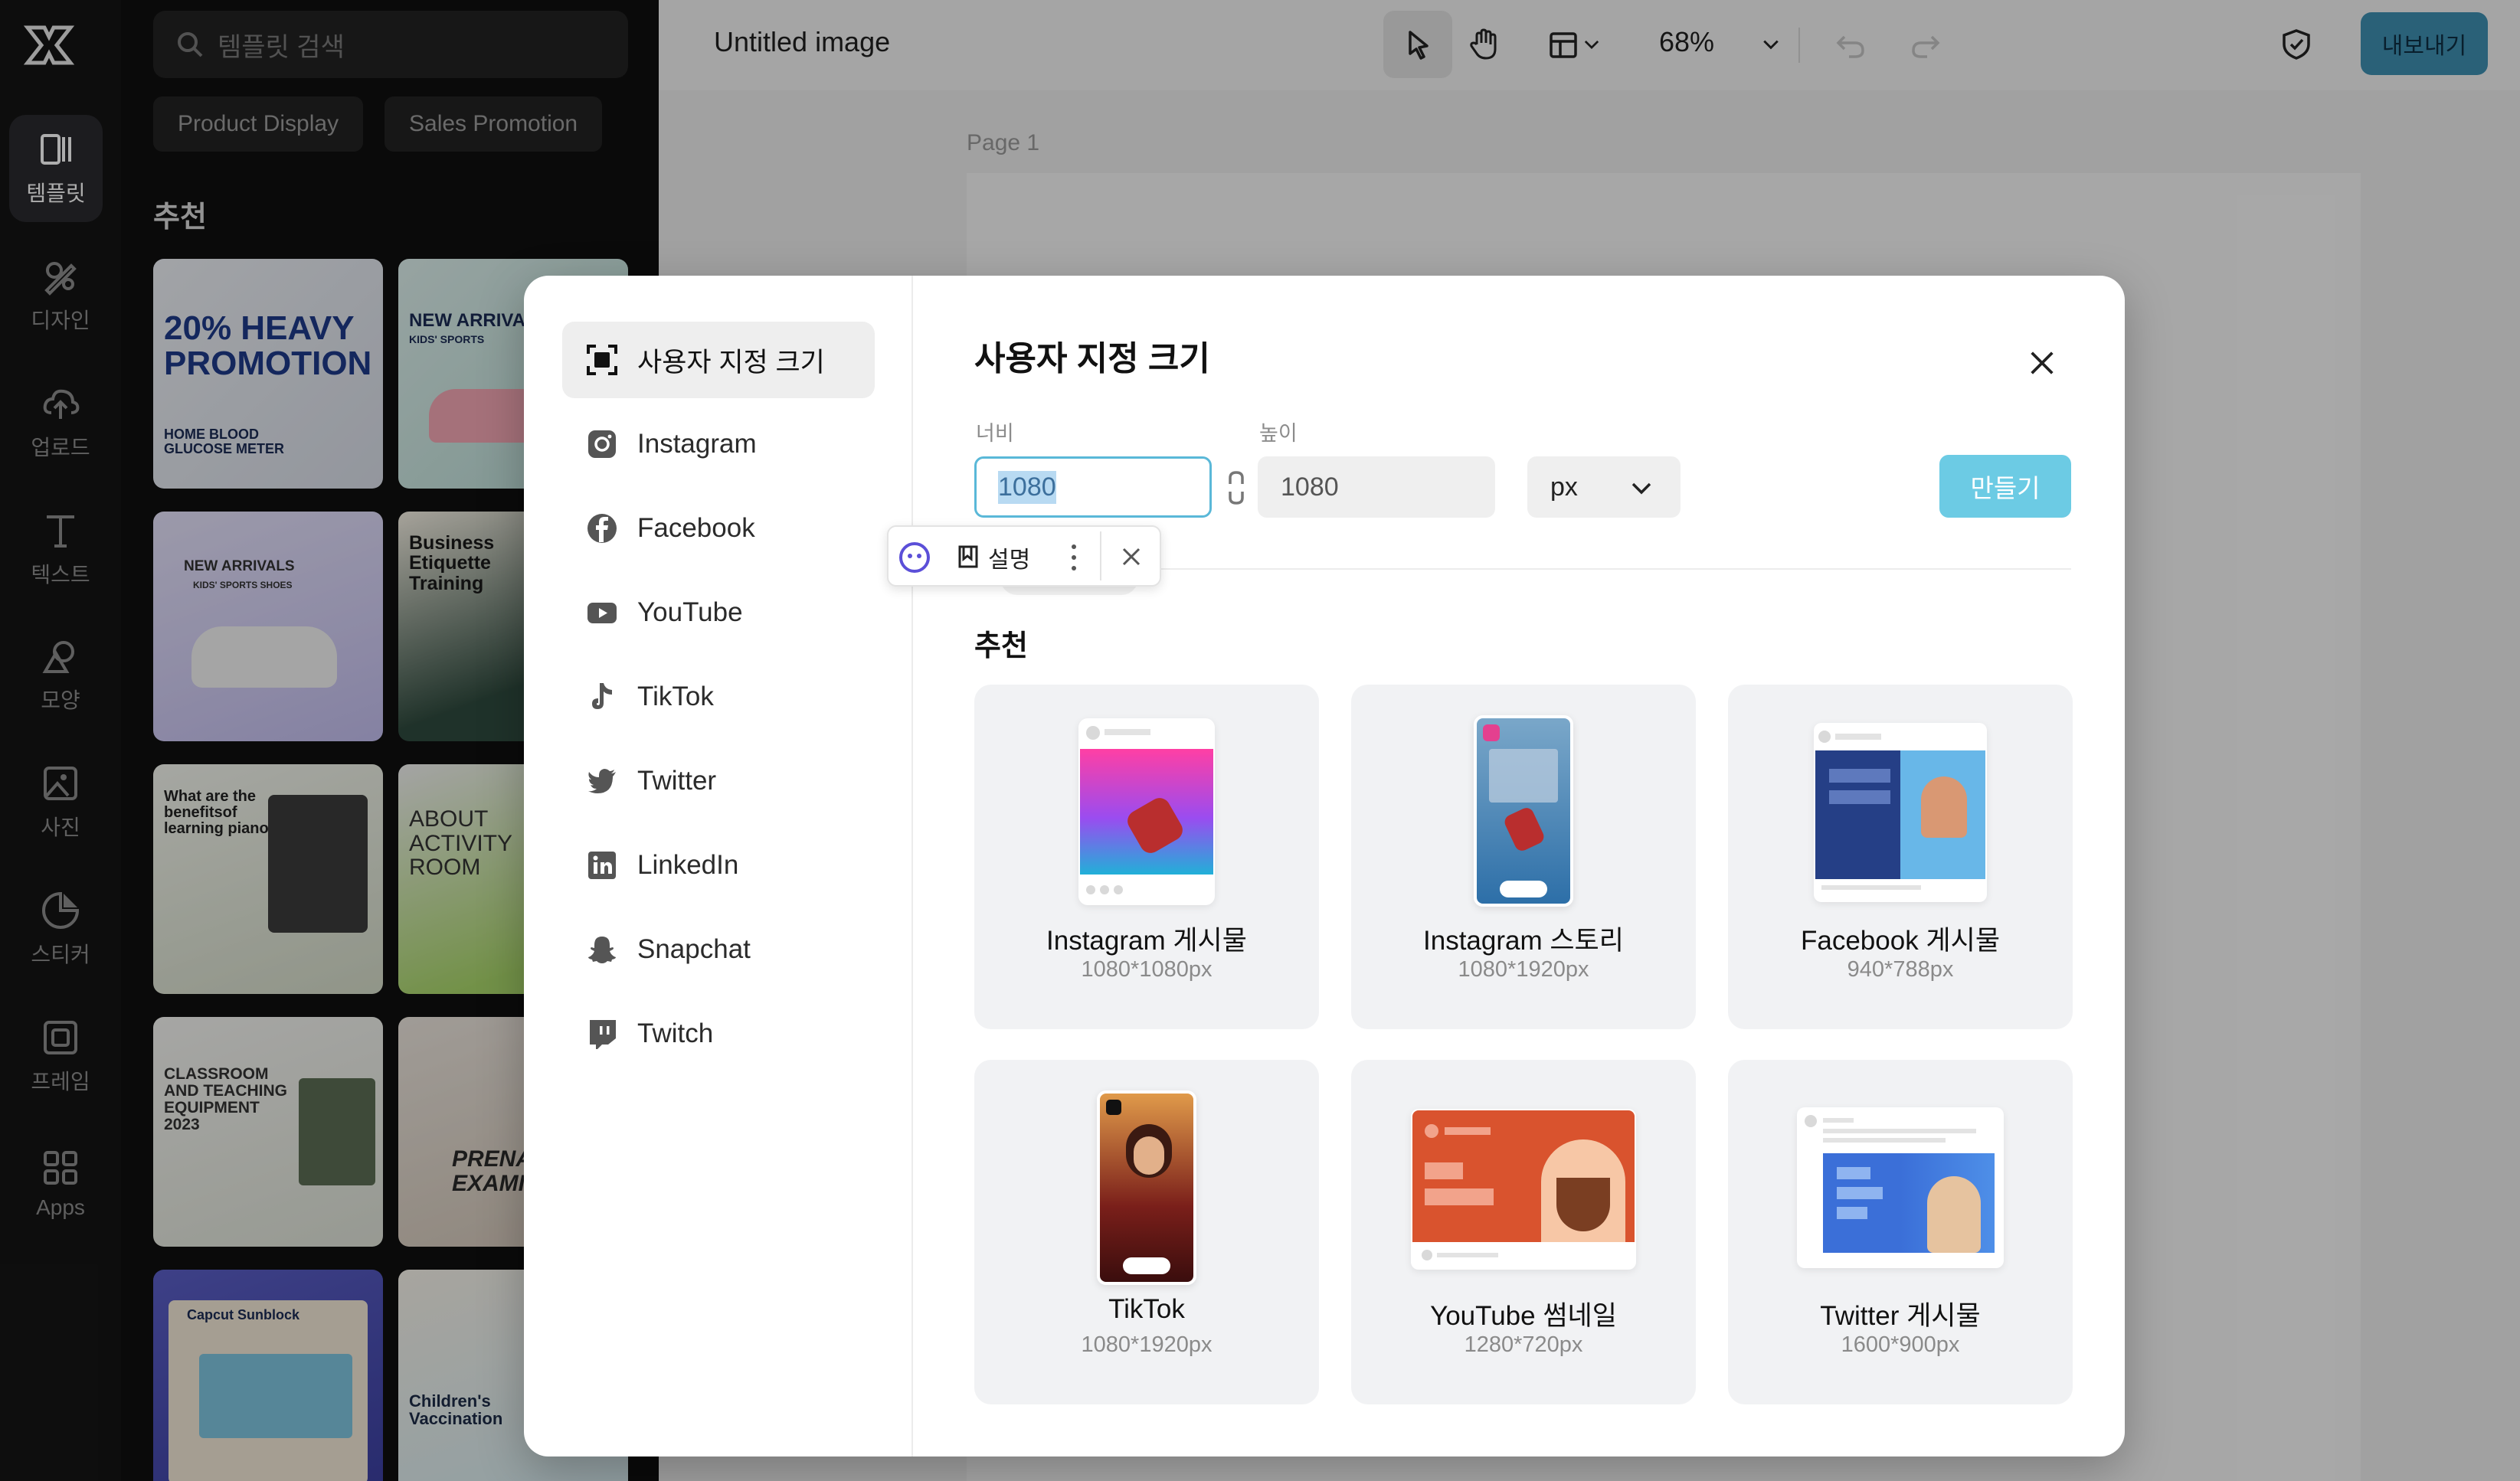 Image resolution: width=2520 pixels, height=1481 pixels. I want to click on popup-divider, so click(1100, 555).